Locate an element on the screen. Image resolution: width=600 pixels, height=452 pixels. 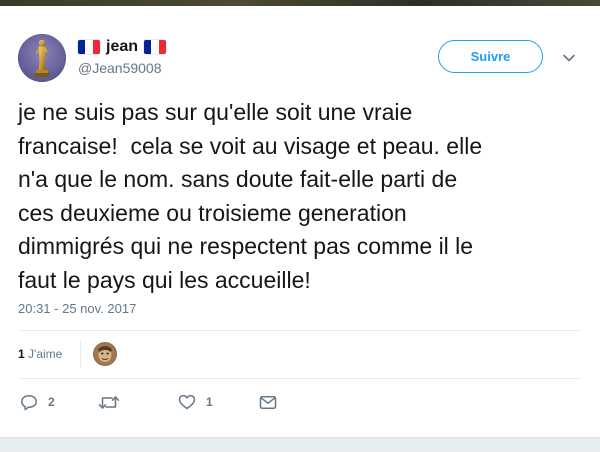
user-name-row: jean is located at coordinates (122, 47).